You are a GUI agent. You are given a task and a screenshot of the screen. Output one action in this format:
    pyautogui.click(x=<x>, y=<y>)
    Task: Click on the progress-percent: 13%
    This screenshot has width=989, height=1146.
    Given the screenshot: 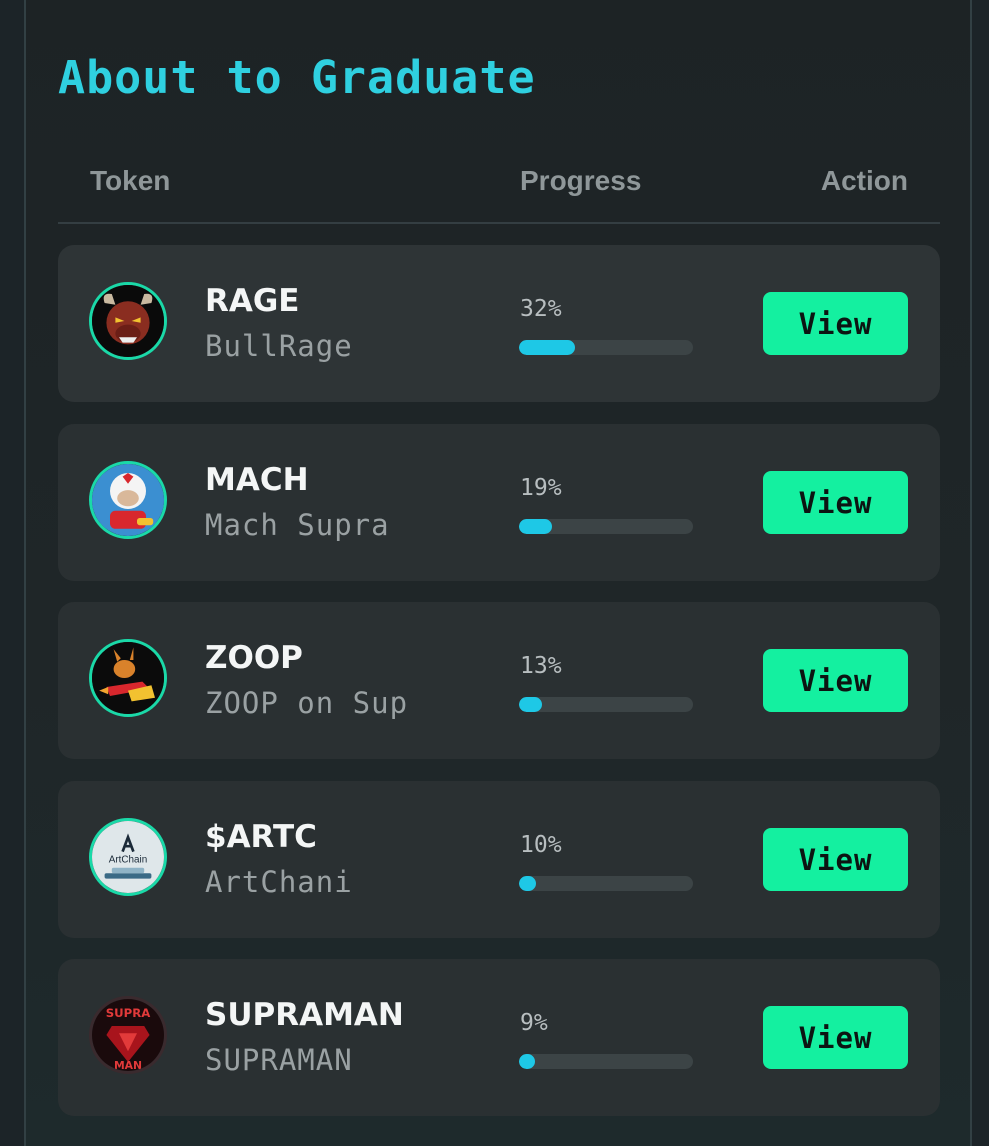 What is the action you would take?
    pyautogui.click(x=541, y=666)
    